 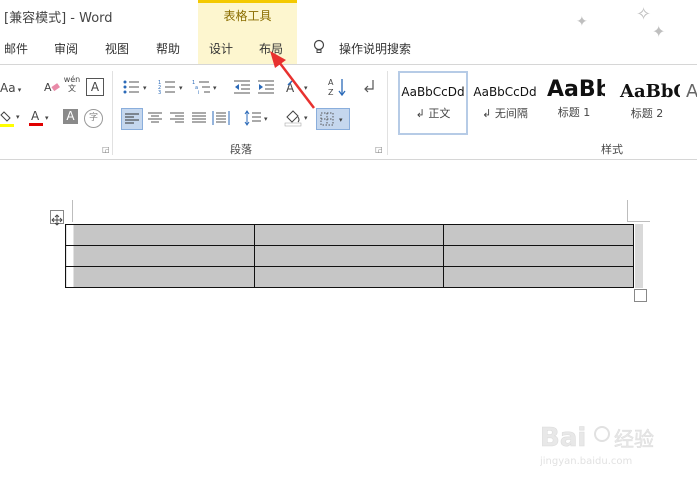 What do you see at coordinates (117, 48) in the screenshot?
I see `tab-view: 视图` at bounding box center [117, 48].